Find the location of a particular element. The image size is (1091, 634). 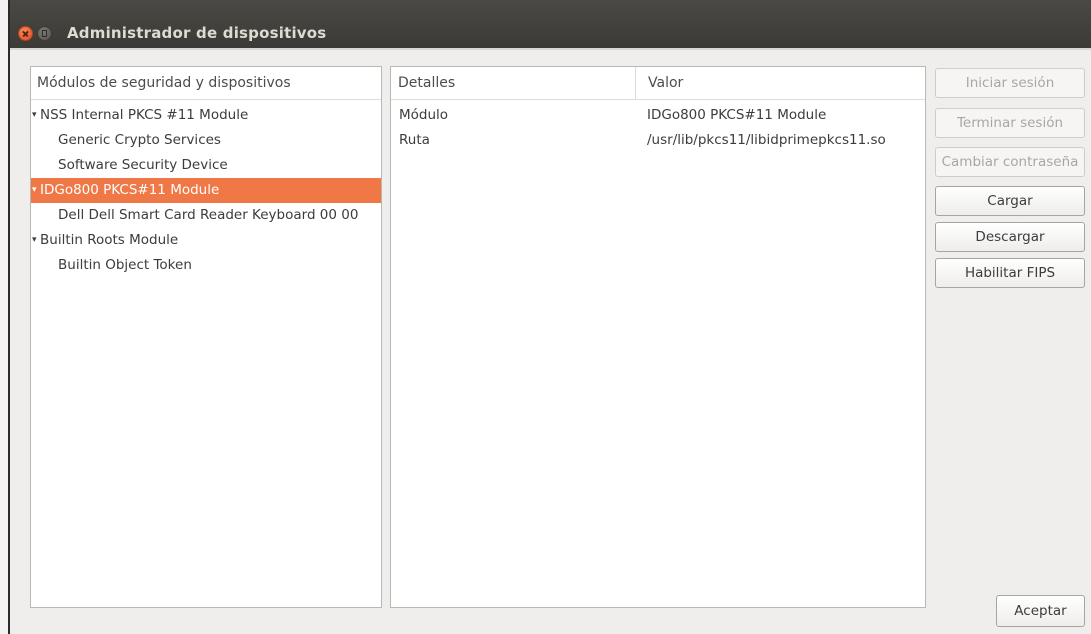

tree-item-label: IDGo800 PKCS#11 Module is located at coordinates (130, 190).